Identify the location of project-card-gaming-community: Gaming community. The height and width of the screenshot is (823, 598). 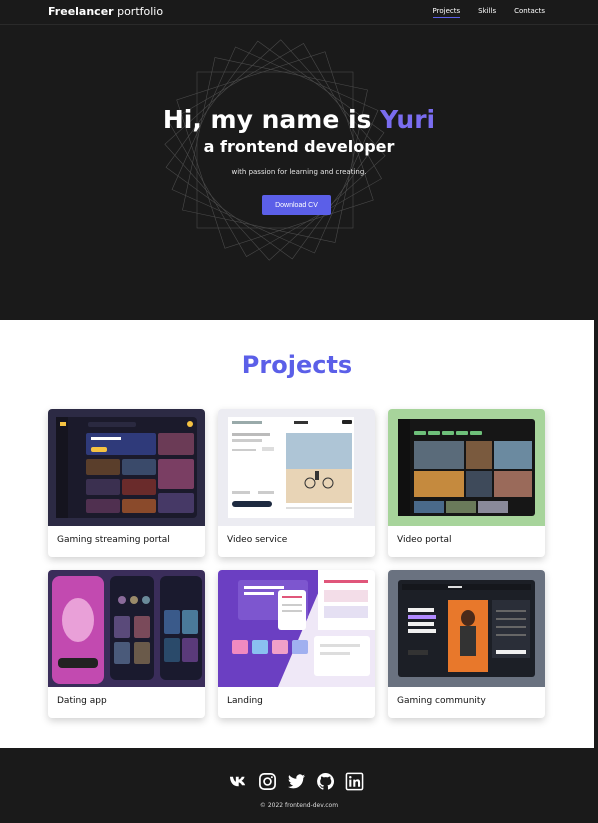
(466, 644).